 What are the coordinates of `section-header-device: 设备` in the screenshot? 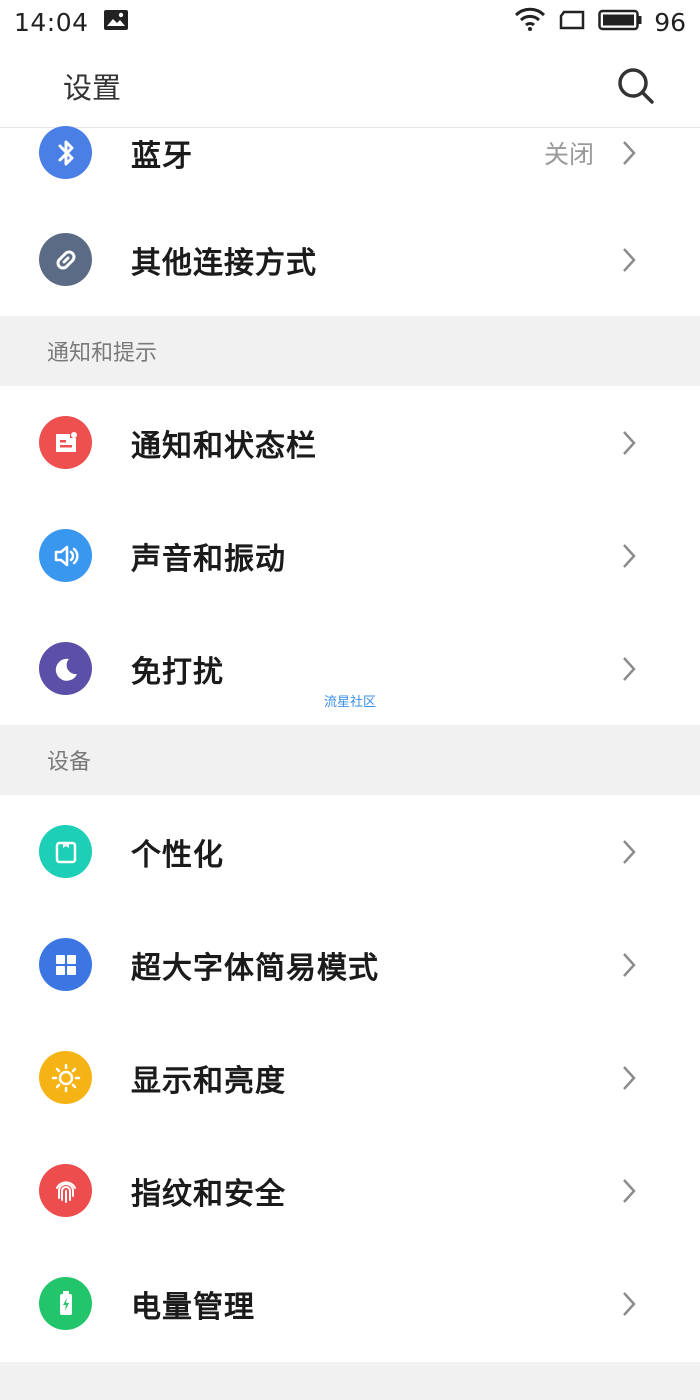 It's located at (350, 760).